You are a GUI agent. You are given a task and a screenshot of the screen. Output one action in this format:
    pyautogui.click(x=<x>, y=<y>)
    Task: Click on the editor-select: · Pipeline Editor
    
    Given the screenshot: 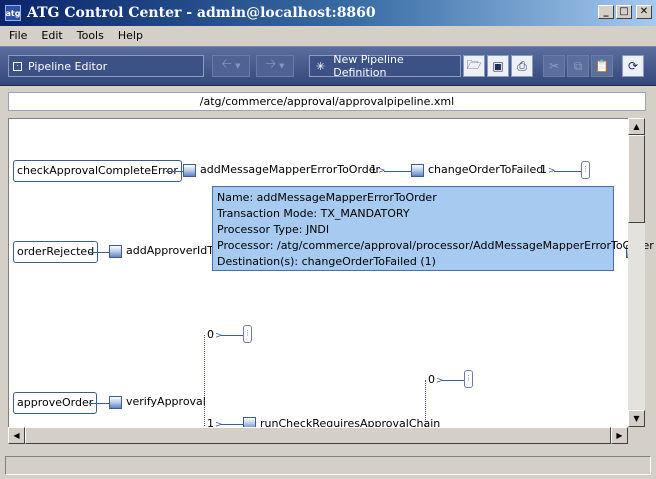 What is the action you would take?
    pyautogui.click(x=106, y=66)
    